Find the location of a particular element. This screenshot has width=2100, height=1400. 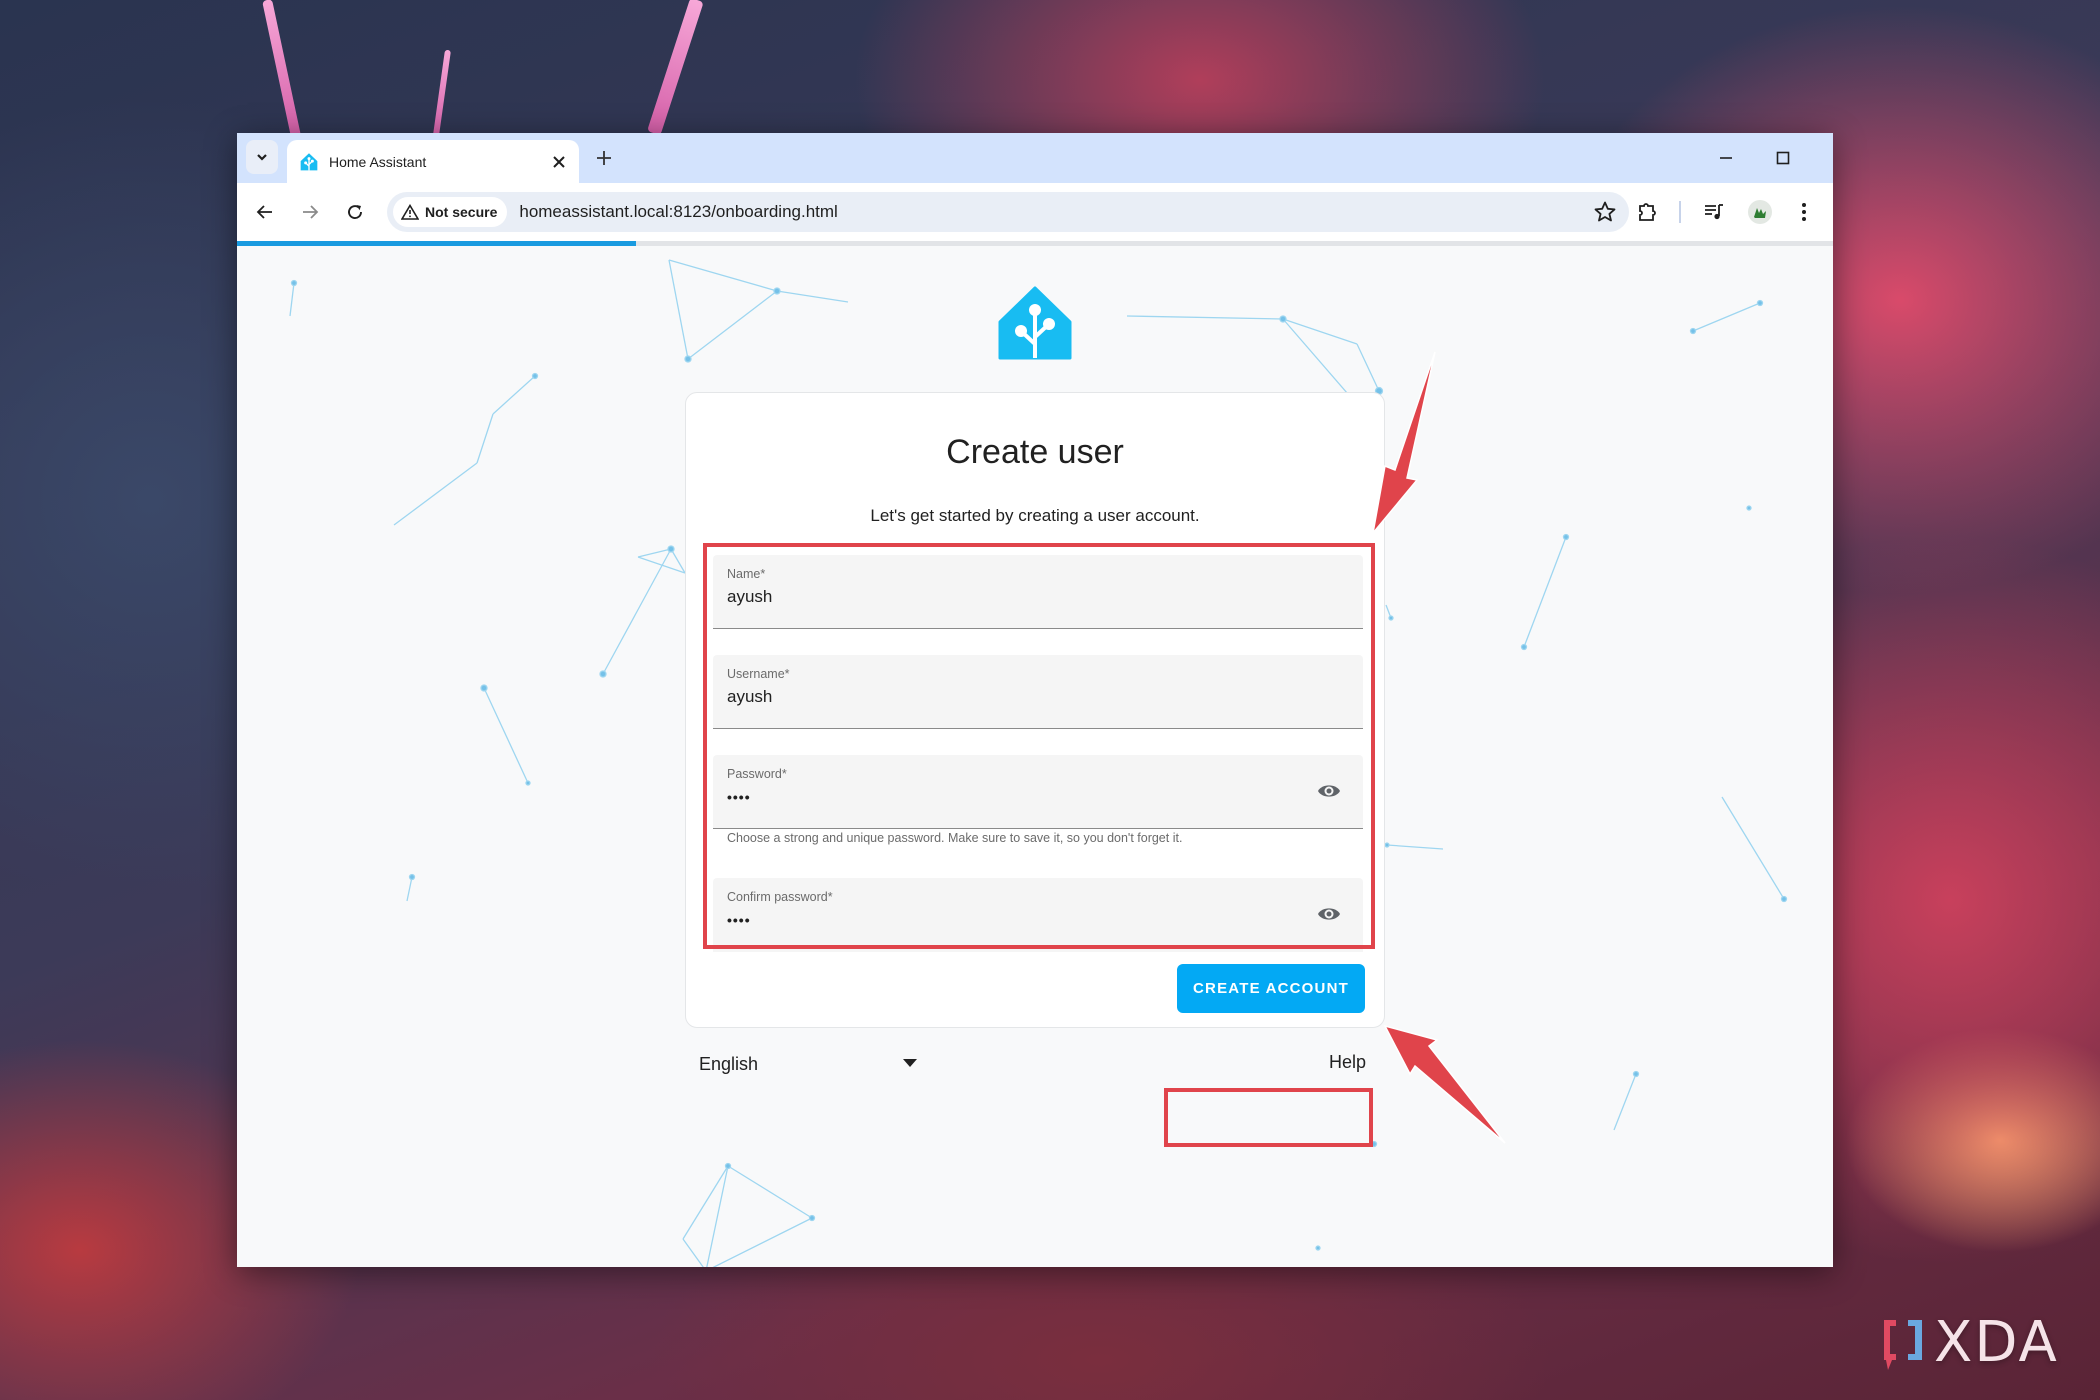

profile-button is located at coordinates (1760, 212).